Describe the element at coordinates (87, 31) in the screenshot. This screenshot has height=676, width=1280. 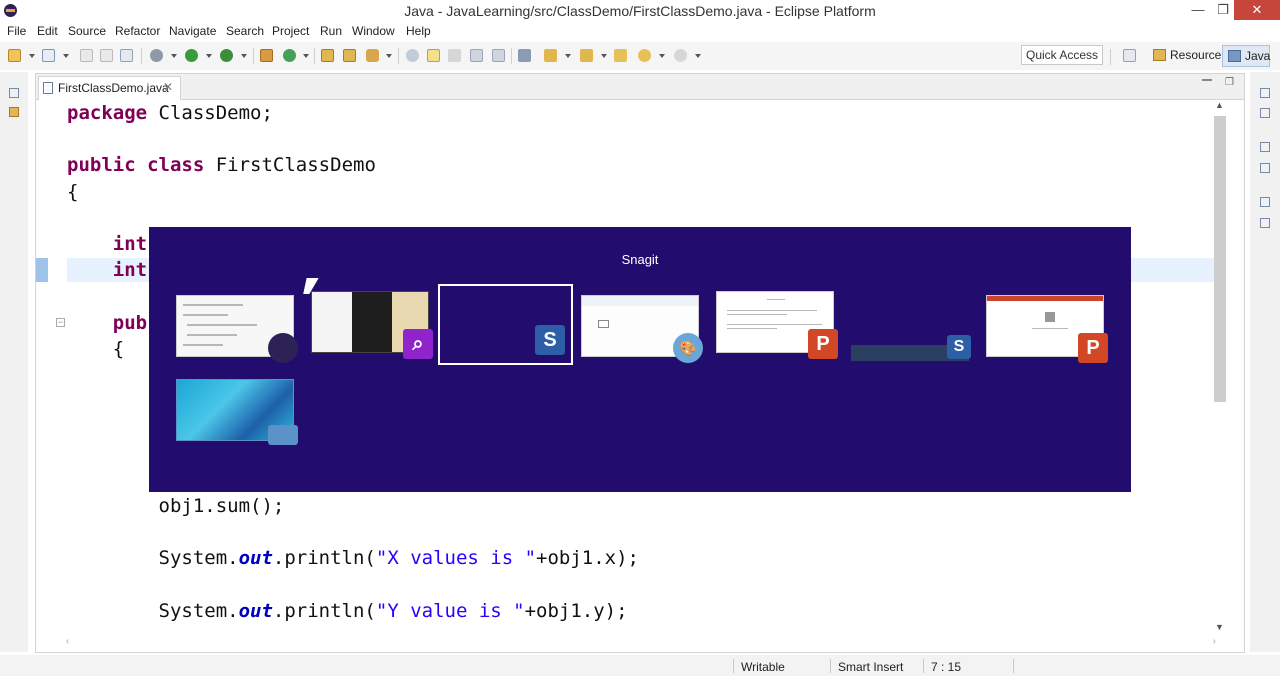
I see `menu-source: Source` at that location.